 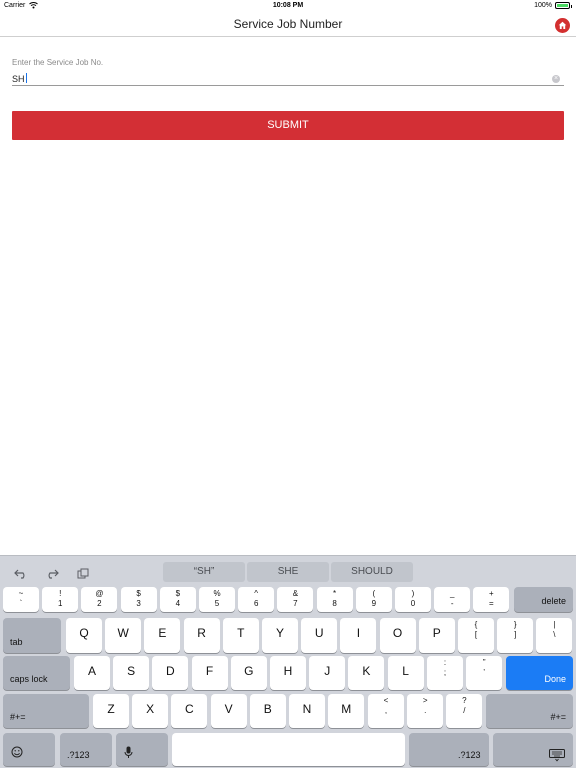 I want to click on key-num-1: ! 1, so click(x=60, y=599).